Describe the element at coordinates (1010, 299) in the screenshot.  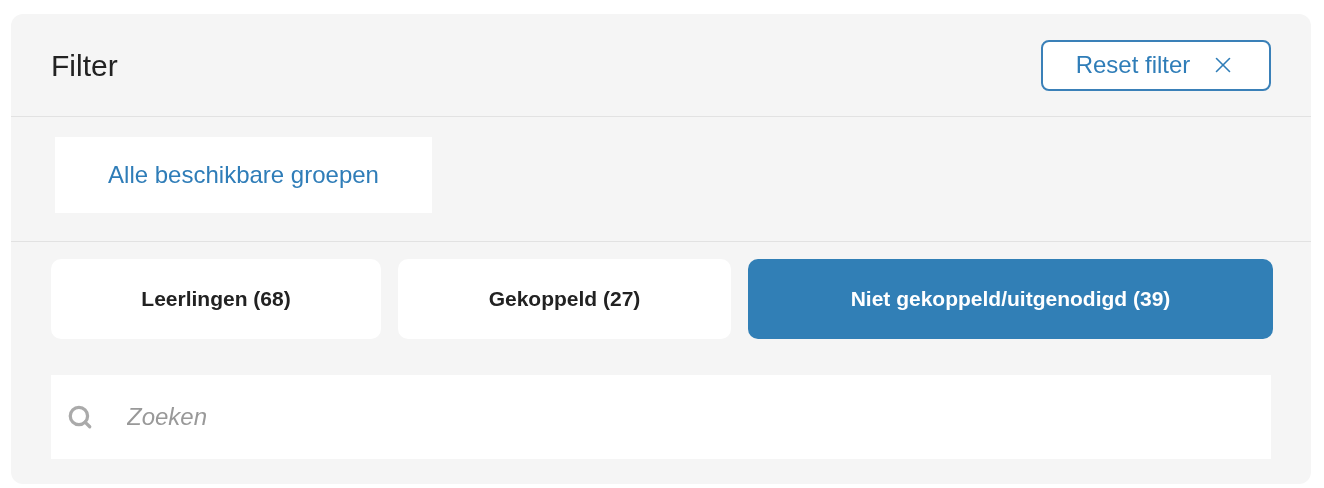
I see `filter-tab: Niet gekoppeld/uitgenodigd (39)` at that location.